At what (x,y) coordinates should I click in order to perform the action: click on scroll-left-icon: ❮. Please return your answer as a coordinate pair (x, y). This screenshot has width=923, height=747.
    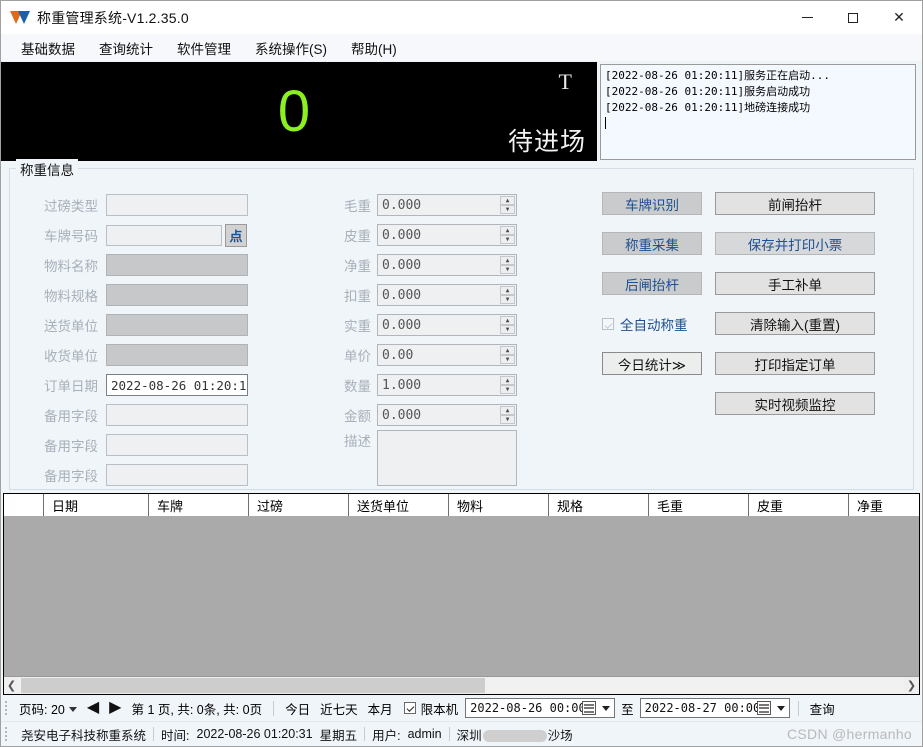
    Looking at the image, I should click on (11, 685).